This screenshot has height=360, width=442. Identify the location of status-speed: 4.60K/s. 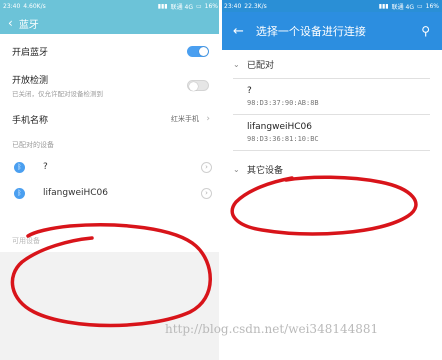
(34, 6).